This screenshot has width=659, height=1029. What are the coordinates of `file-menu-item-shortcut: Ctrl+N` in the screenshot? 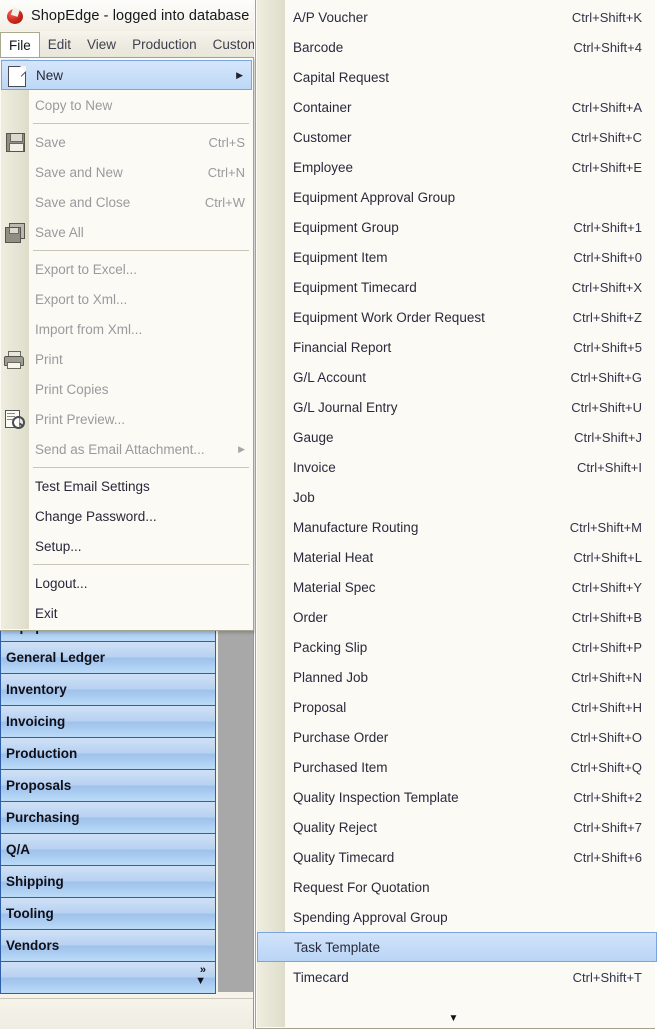 It's located at (226, 172).